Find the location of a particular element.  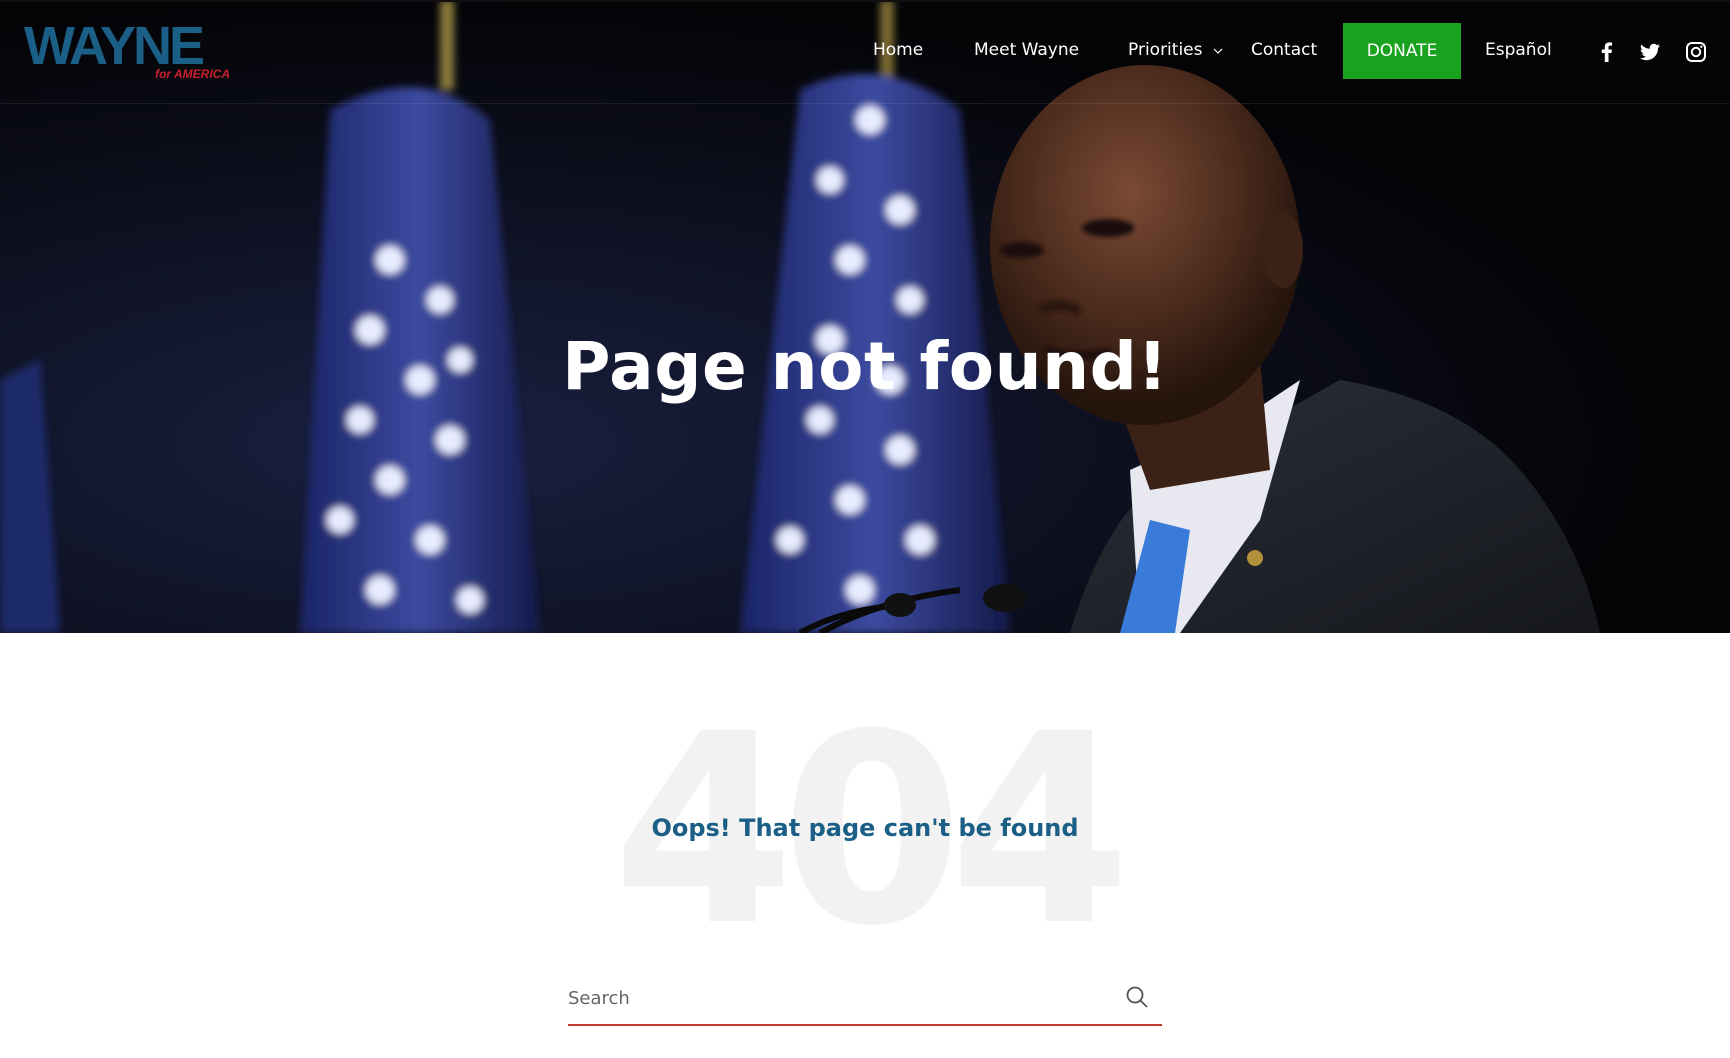

donate-button: DONATE is located at coordinates (1402, 51).